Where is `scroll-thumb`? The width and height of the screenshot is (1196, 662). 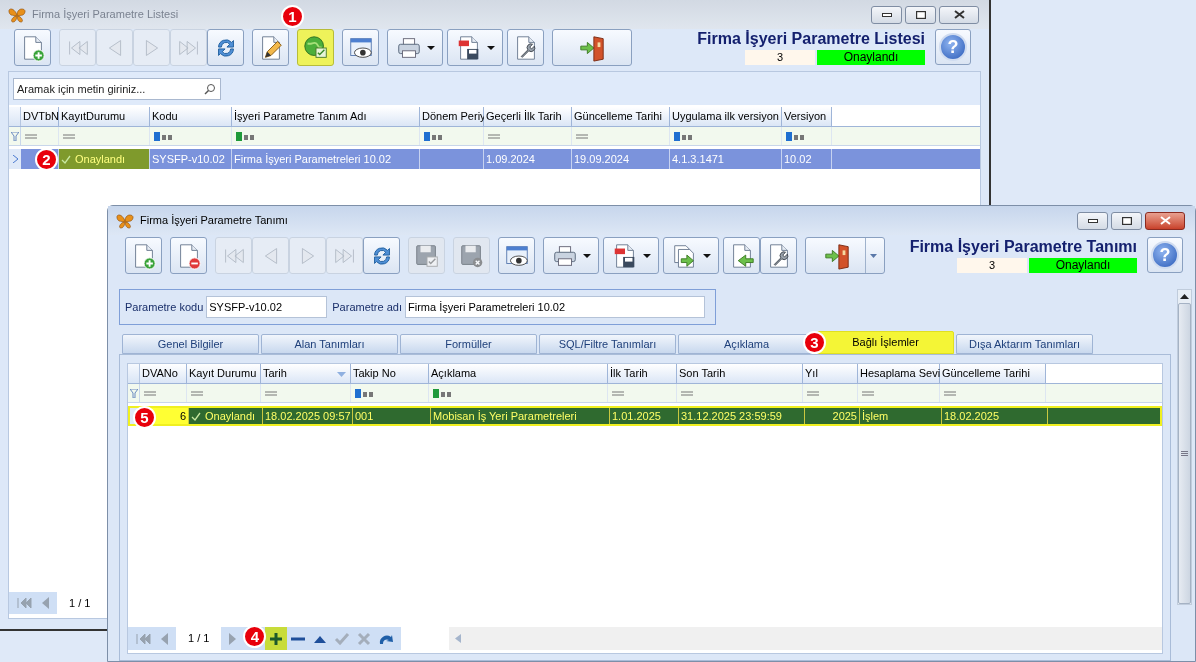 scroll-thumb is located at coordinates (1184, 453).